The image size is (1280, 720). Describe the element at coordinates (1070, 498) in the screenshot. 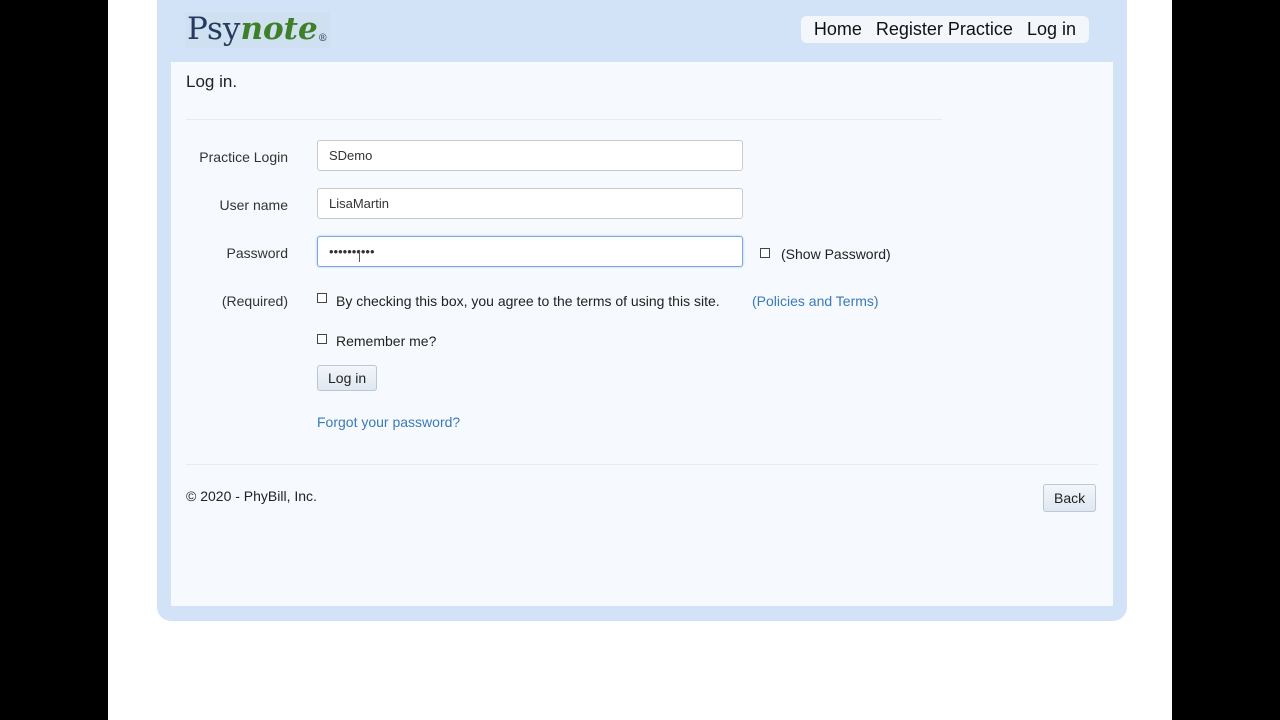

I see `back-button: Back` at that location.